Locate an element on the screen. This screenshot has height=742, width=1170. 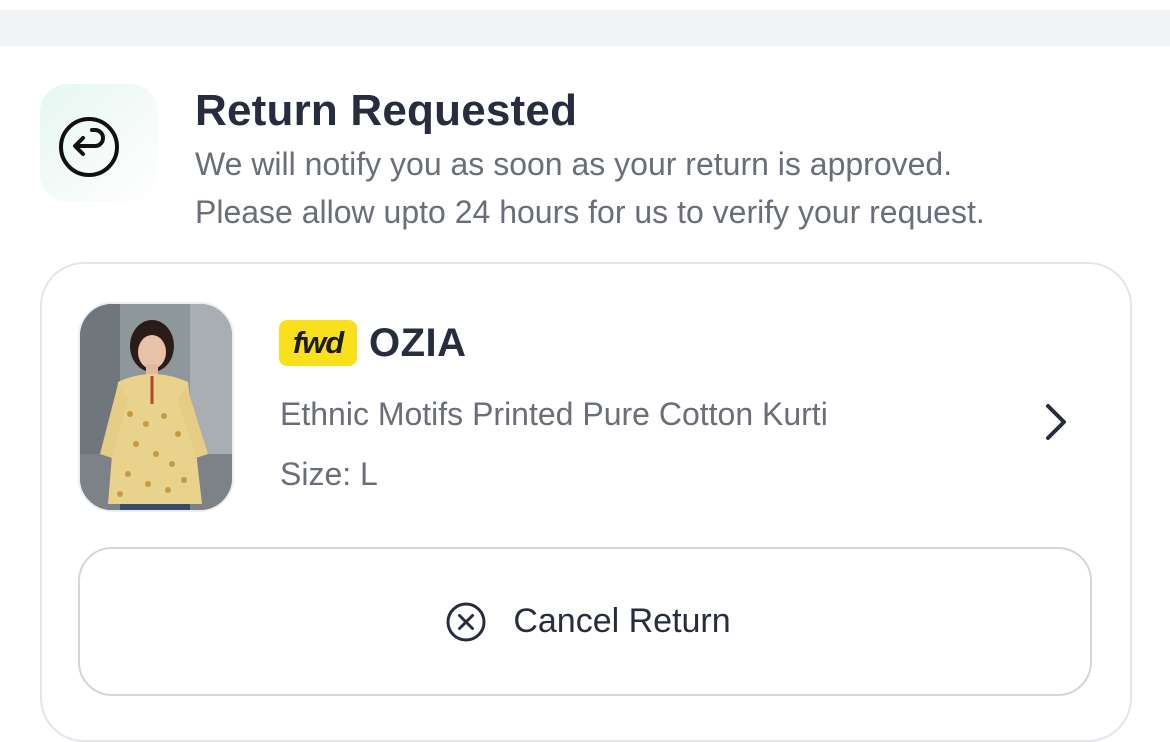
product-image is located at coordinates (156, 407).